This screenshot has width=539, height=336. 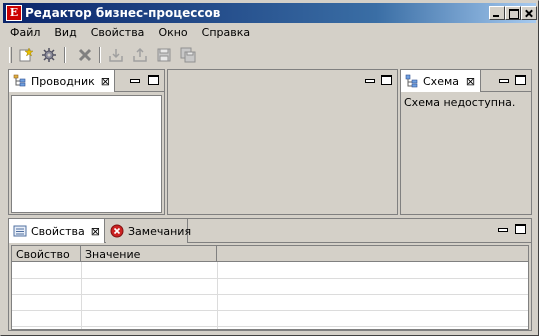 What do you see at coordinates (20, 231) in the screenshot?
I see `properties-icon` at bounding box center [20, 231].